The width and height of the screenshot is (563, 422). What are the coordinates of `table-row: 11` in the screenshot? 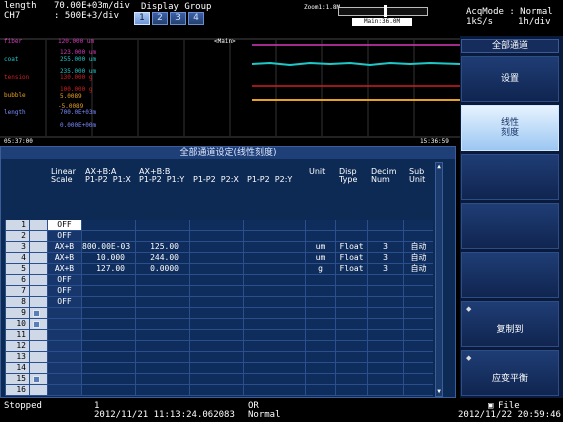 It's located at (219, 335).